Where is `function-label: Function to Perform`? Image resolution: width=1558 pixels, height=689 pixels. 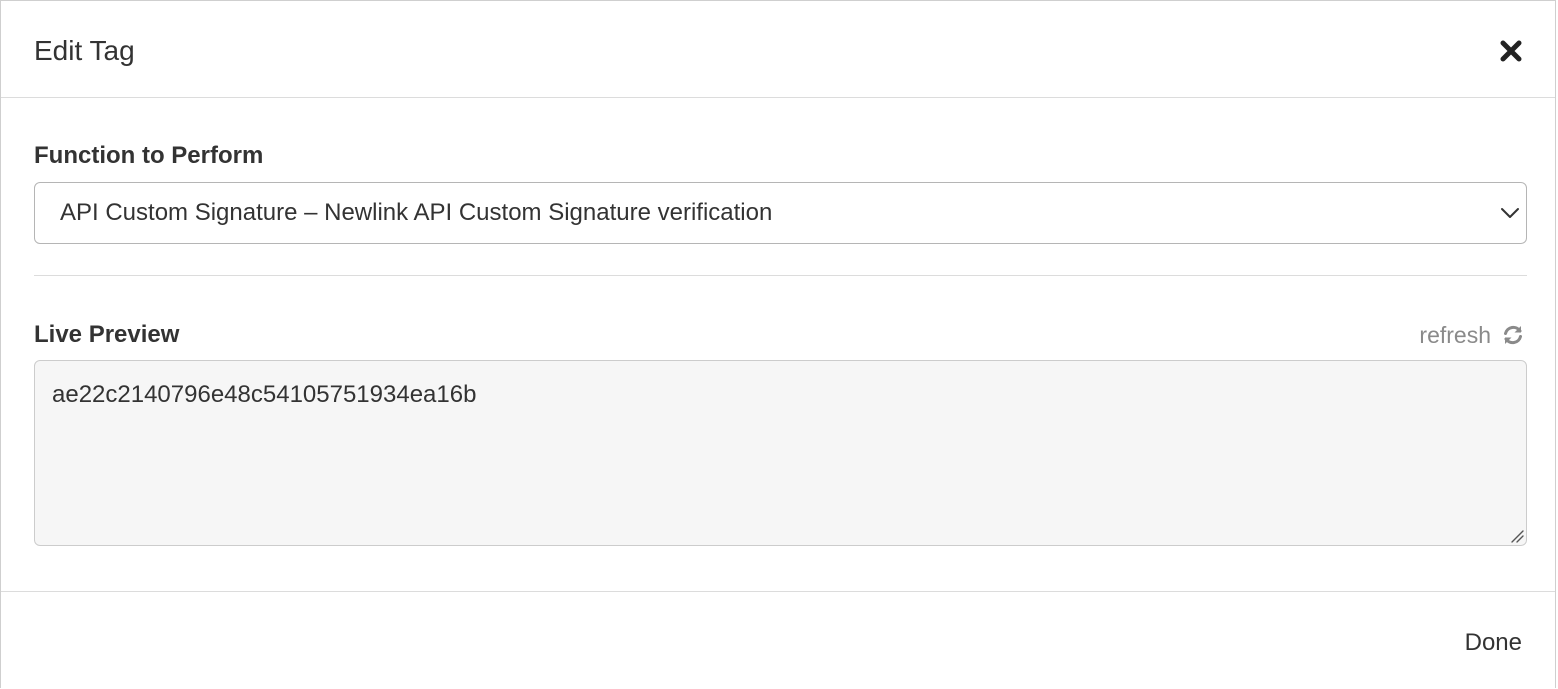 function-label: Function to Perform is located at coordinates (149, 155).